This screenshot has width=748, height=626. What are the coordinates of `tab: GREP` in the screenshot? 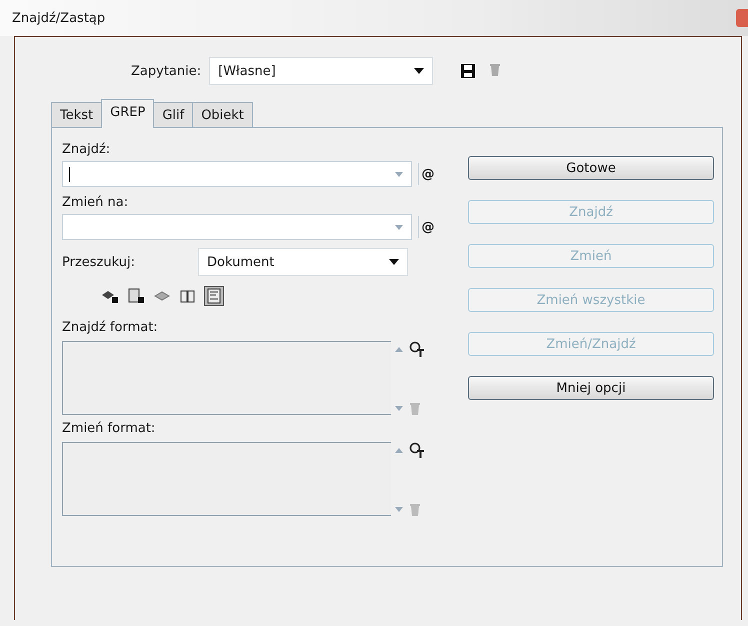 It's located at (127, 113).